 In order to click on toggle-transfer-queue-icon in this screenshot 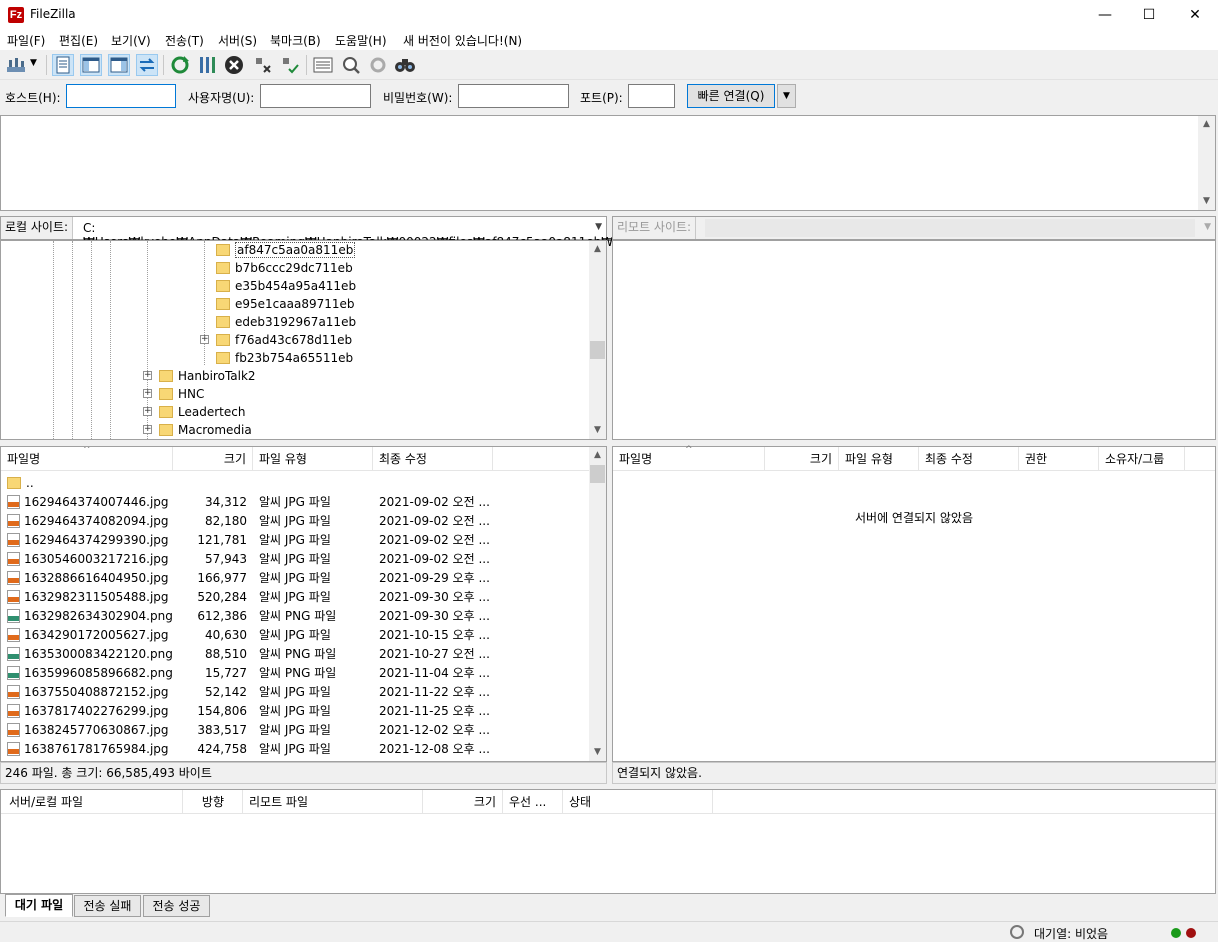, I will do `click(147, 65)`.